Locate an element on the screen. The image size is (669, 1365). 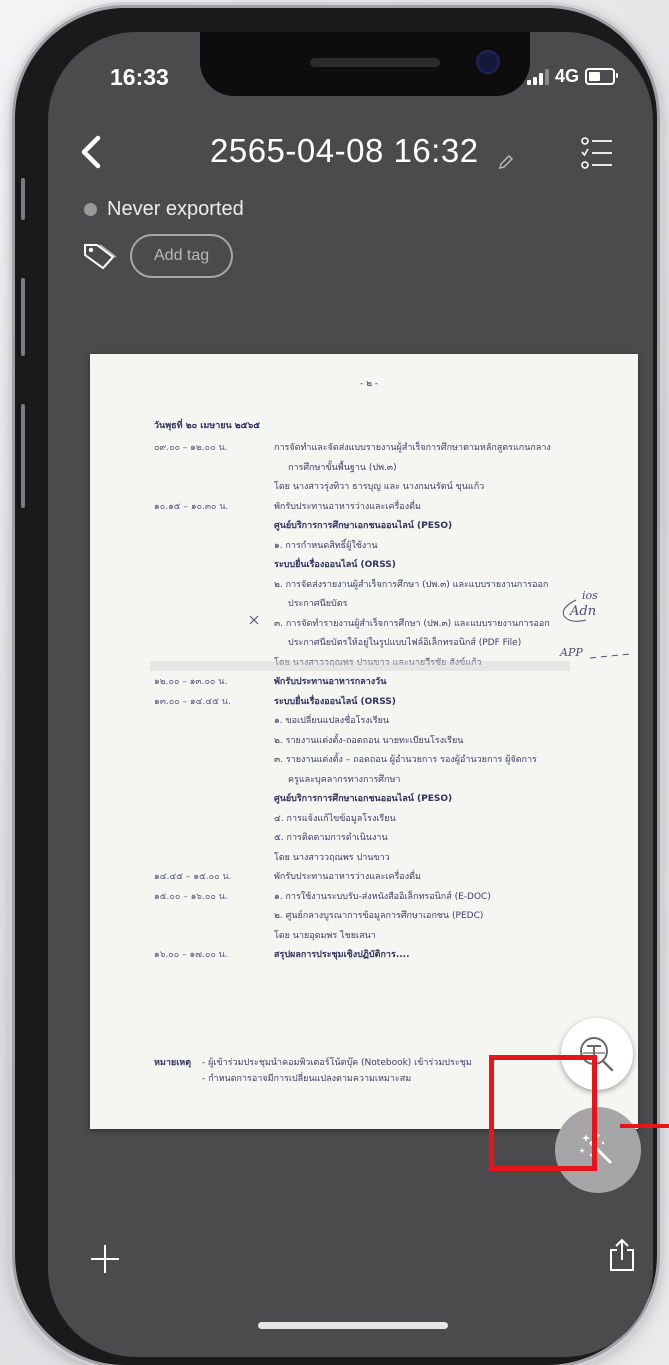
home-indicator is located at coordinates (353, 1325).